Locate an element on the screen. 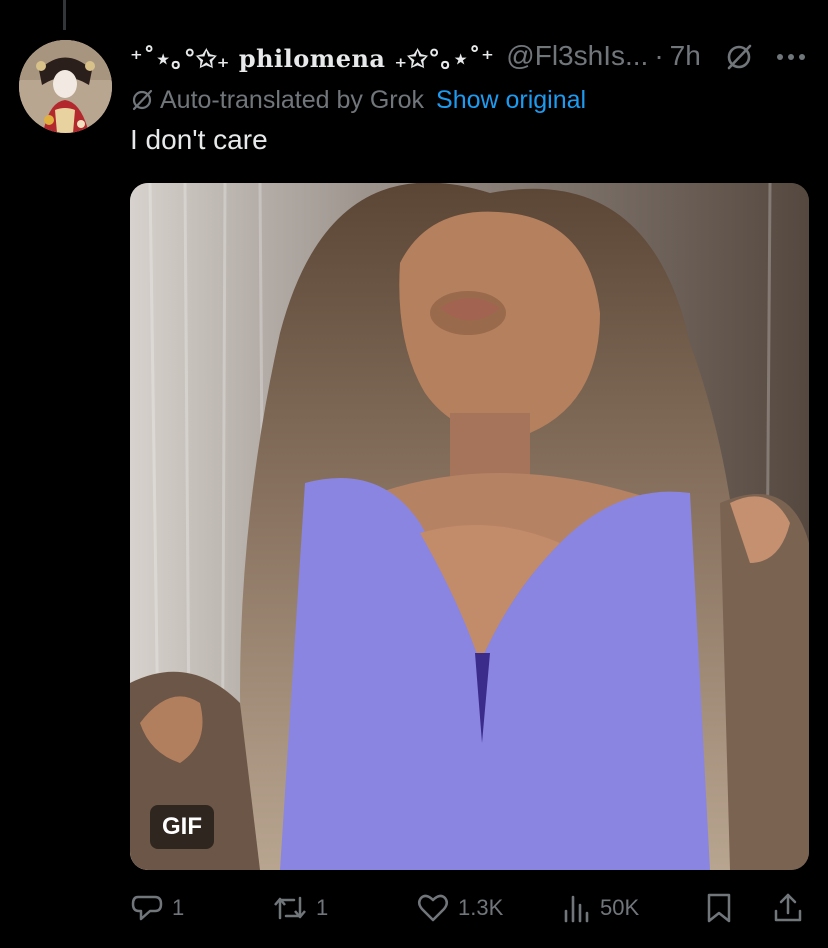 The width and height of the screenshot is (828, 948). bookmark-icon is located at coordinates (719, 908).